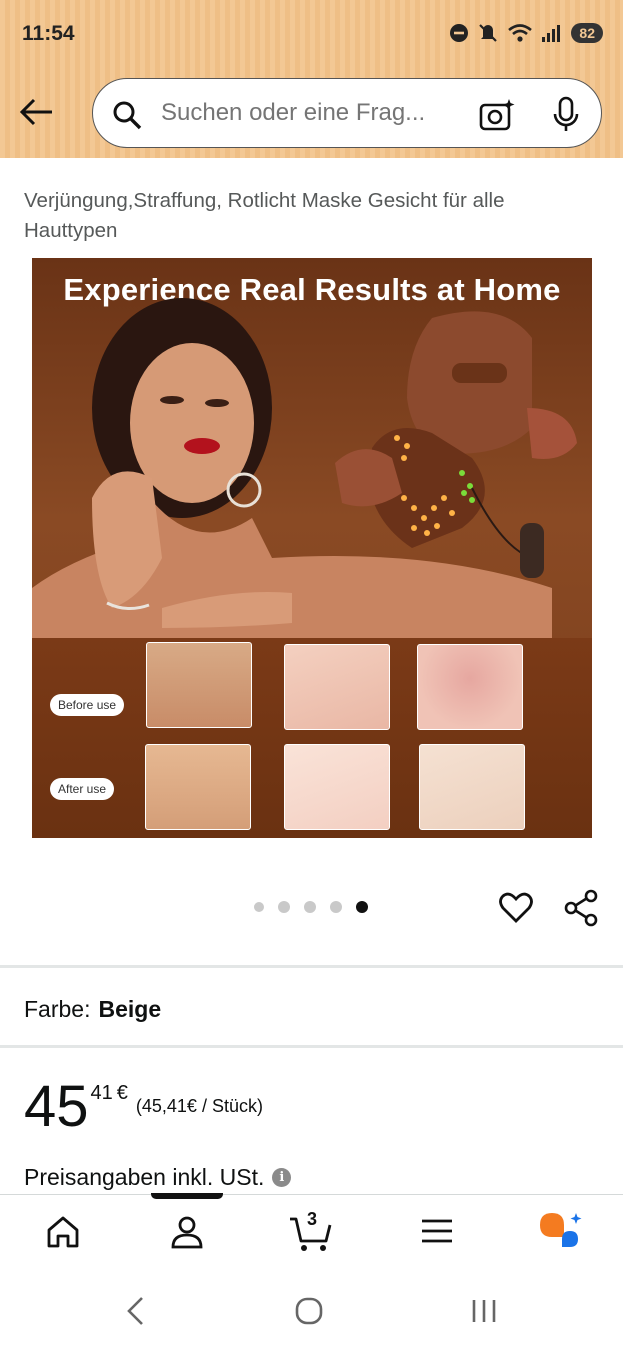 Image resolution: width=623 pixels, height=1350 pixels. What do you see at coordinates (516, 907) in the screenshot?
I see `wishlist-heart-icon` at bounding box center [516, 907].